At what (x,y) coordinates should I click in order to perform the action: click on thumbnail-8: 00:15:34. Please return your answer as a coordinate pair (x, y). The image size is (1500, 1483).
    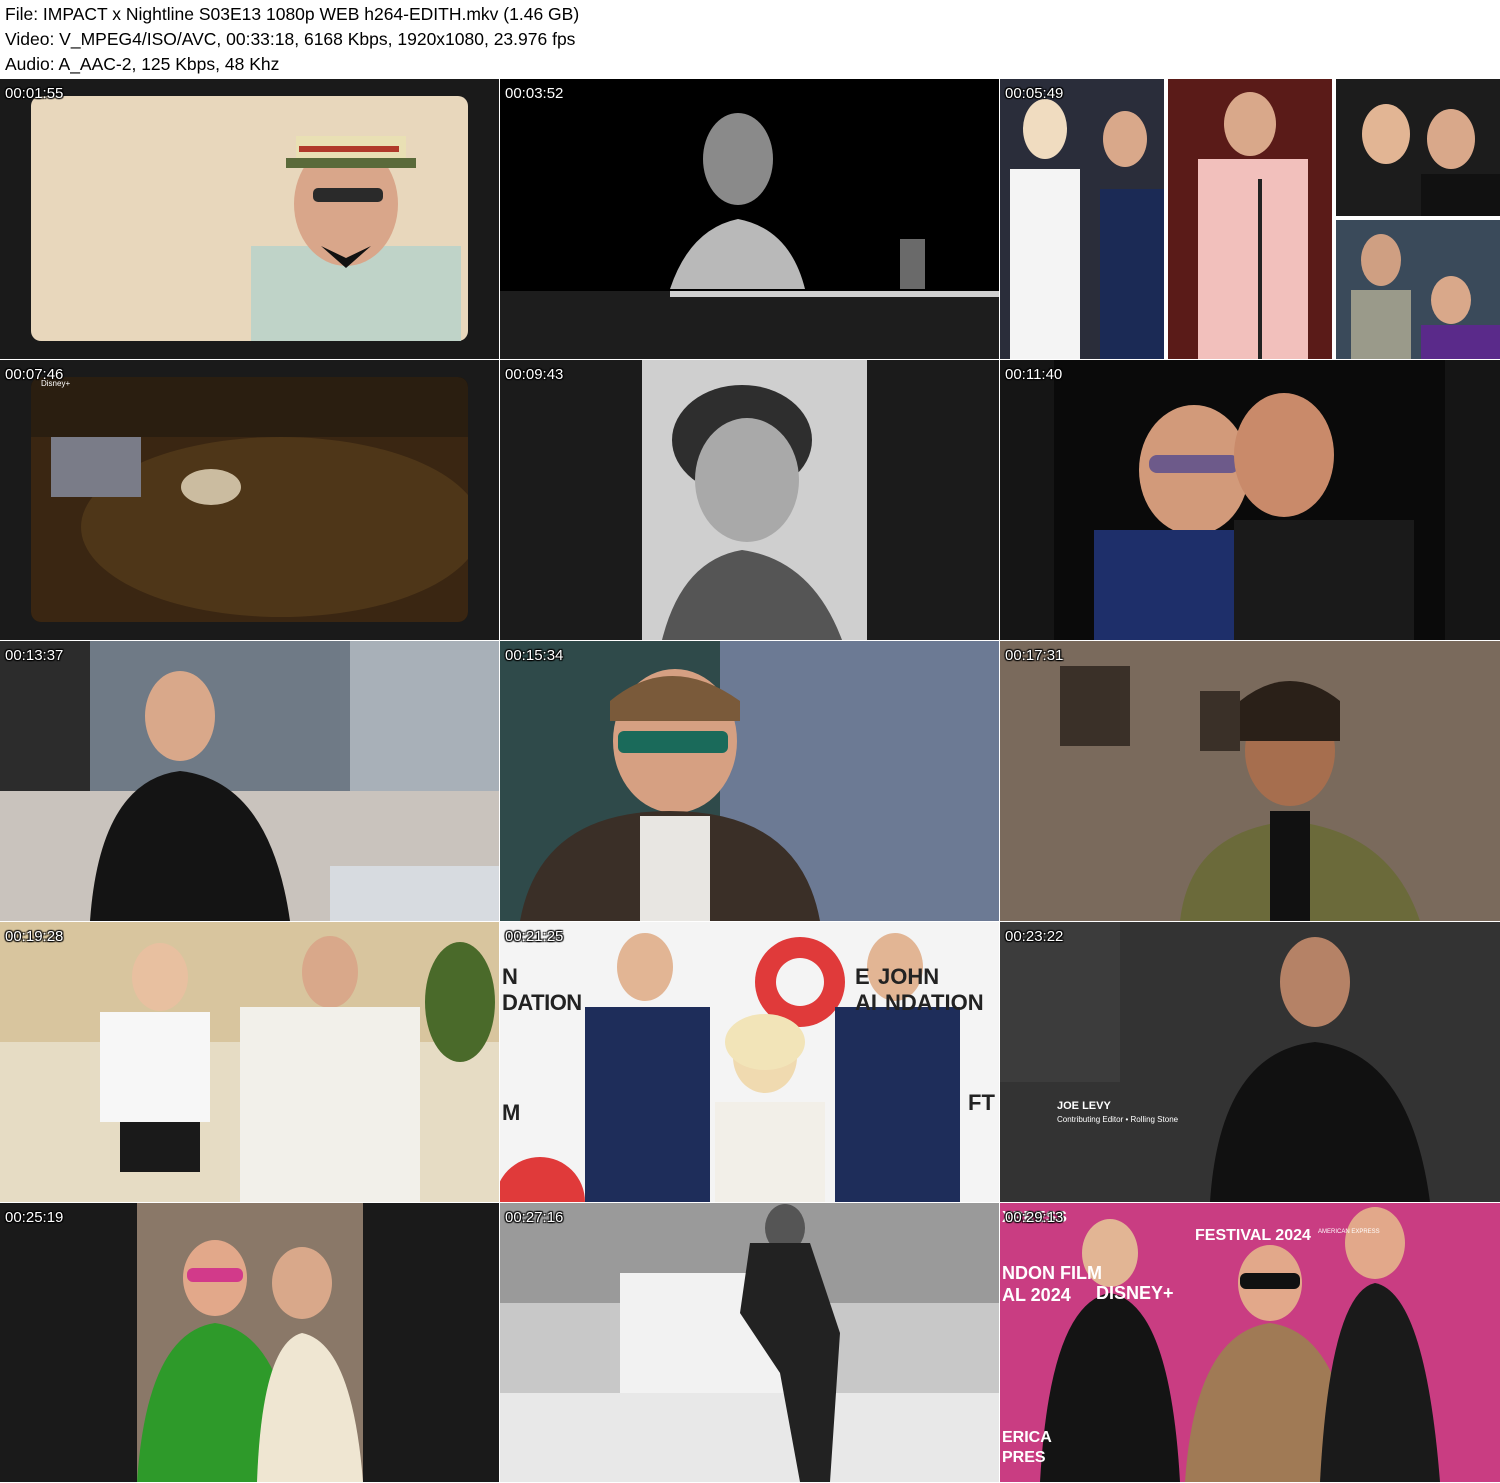
    Looking at the image, I should click on (749, 781).